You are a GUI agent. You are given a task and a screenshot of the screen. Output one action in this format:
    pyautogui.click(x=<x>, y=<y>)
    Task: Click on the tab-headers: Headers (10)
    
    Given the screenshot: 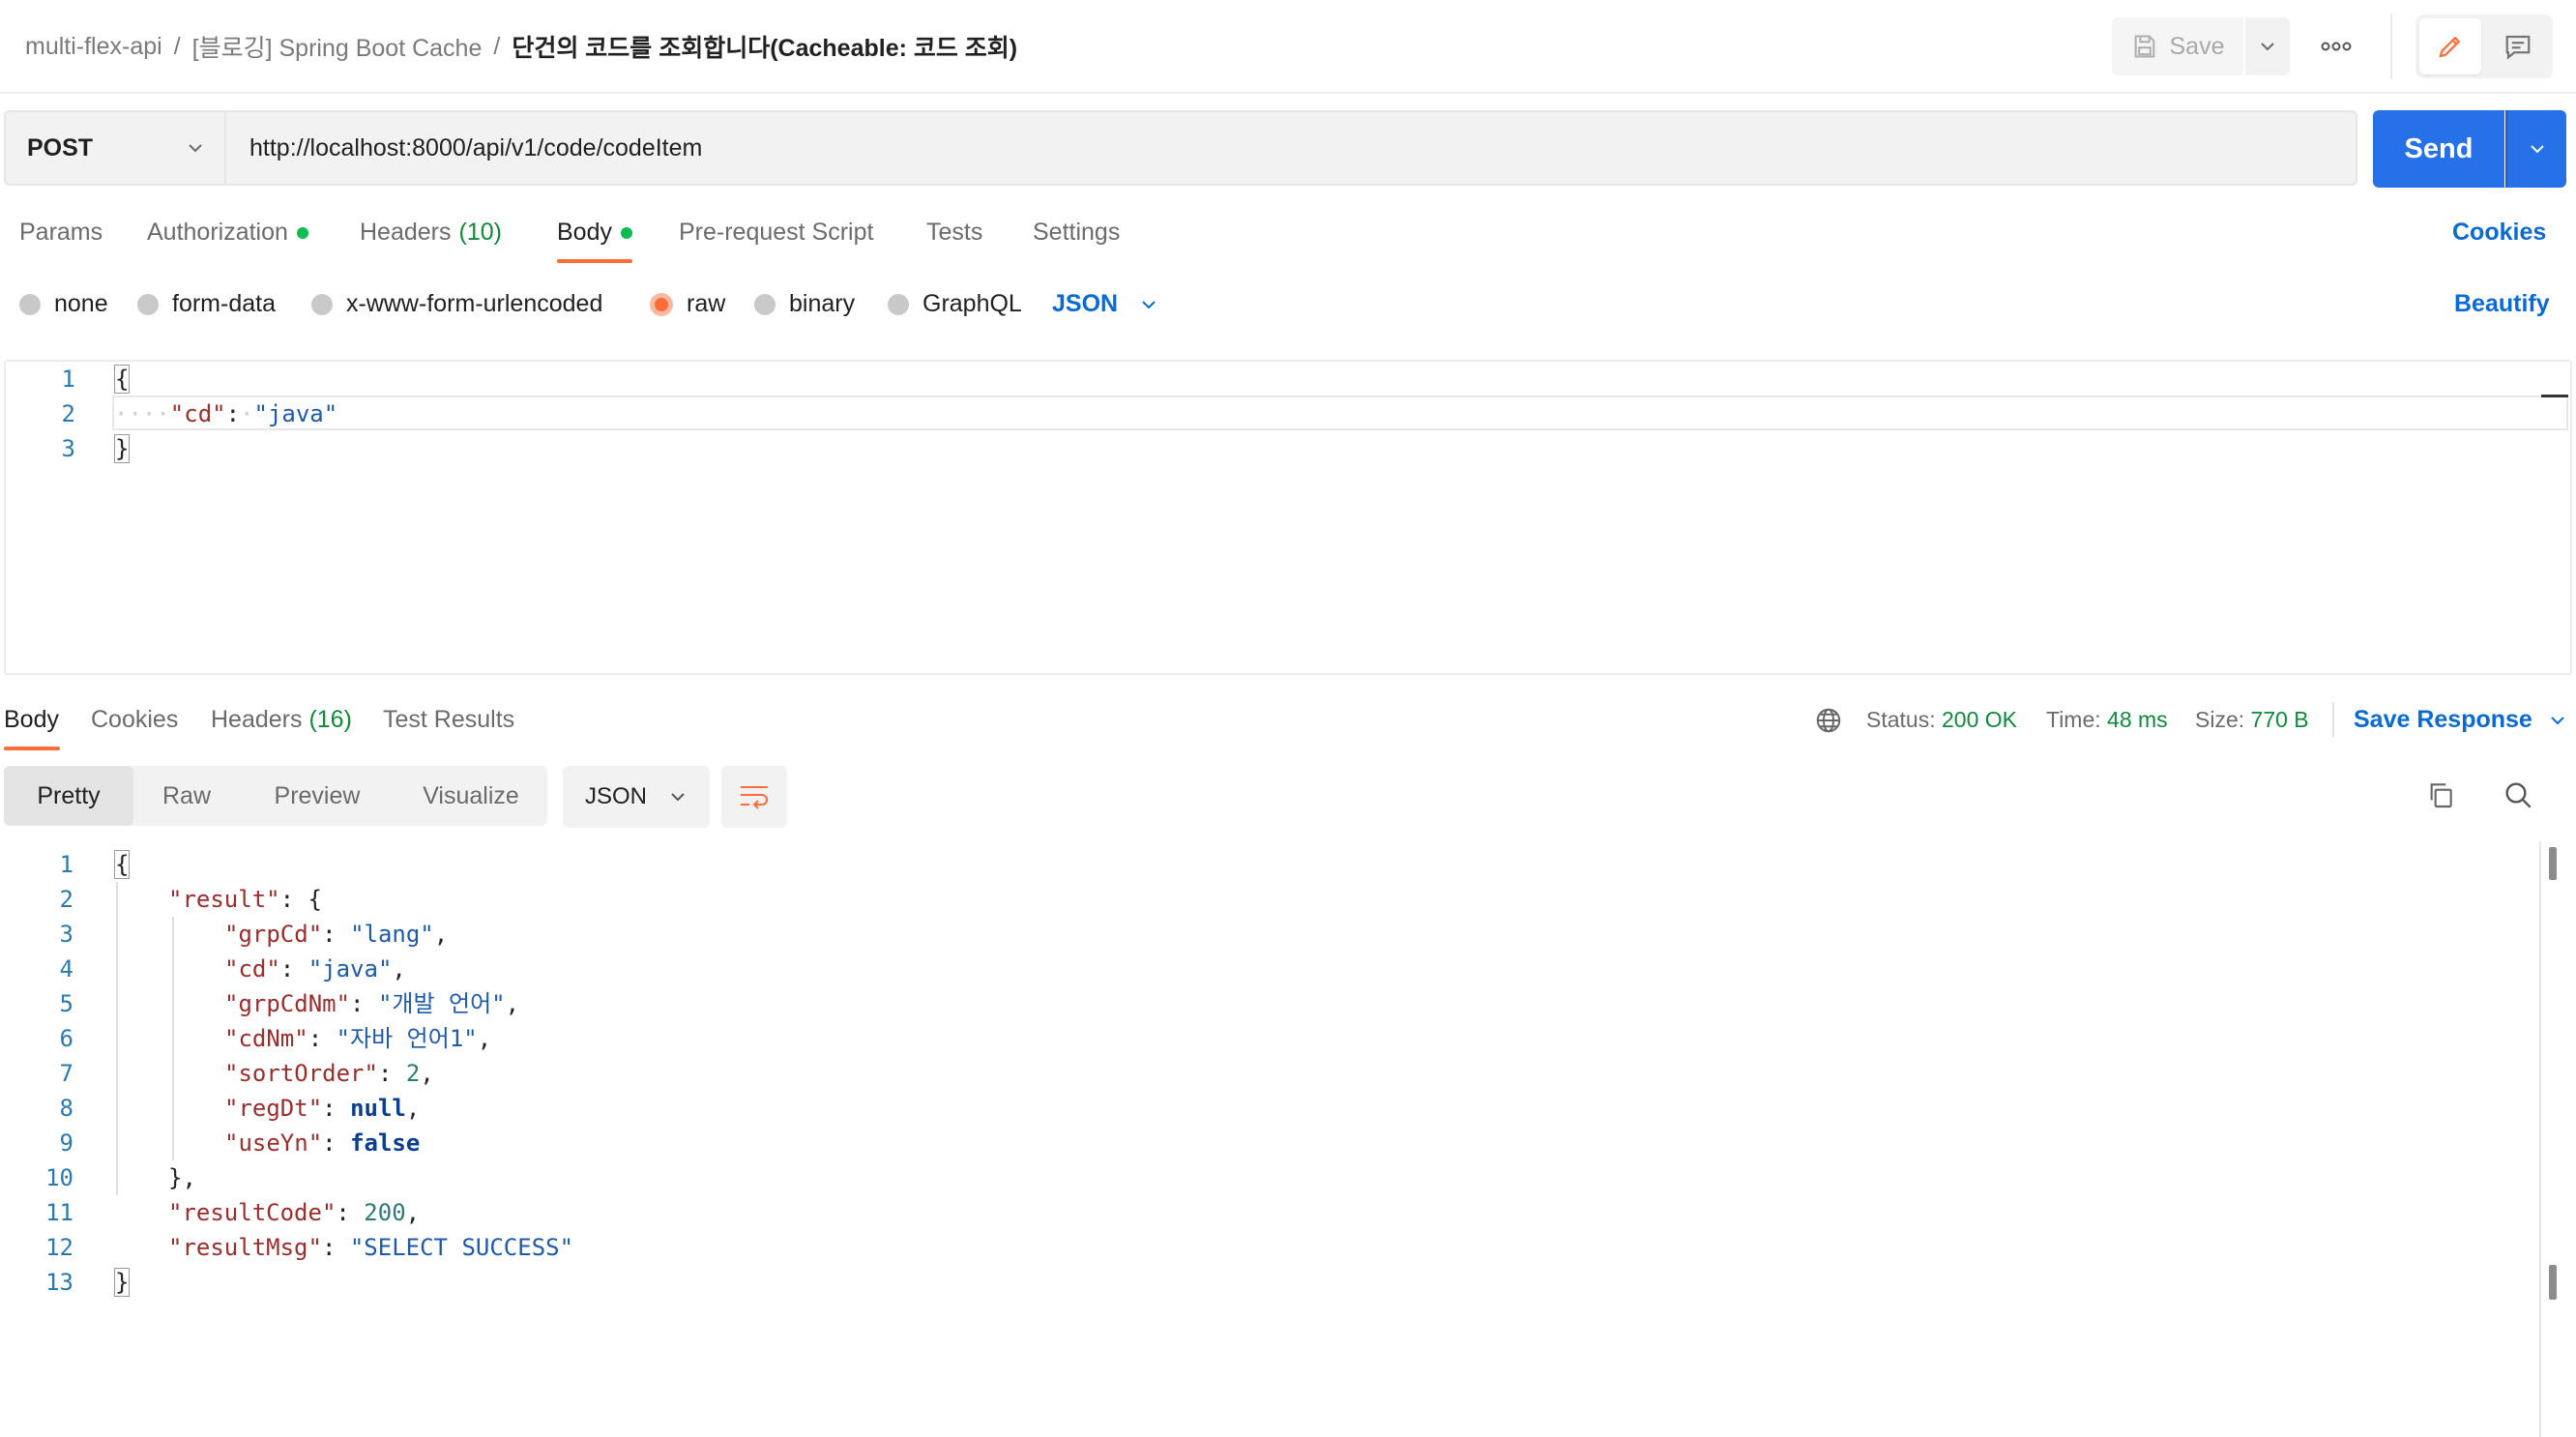 What is the action you would take?
    pyautogui.click(x=431, y=233)
    